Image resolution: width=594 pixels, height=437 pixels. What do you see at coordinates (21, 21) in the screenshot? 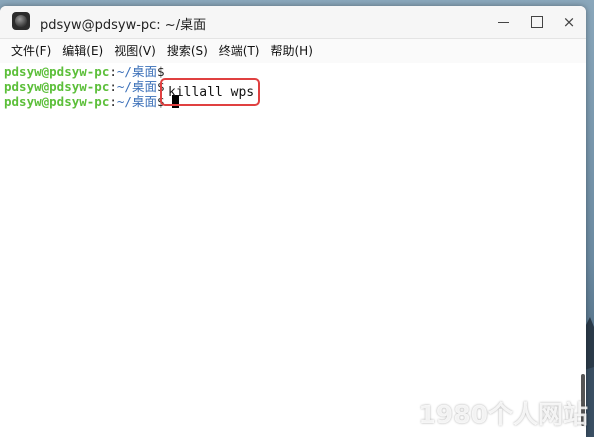
I see `terminal-app-icon` at bounding box center [21, 21].